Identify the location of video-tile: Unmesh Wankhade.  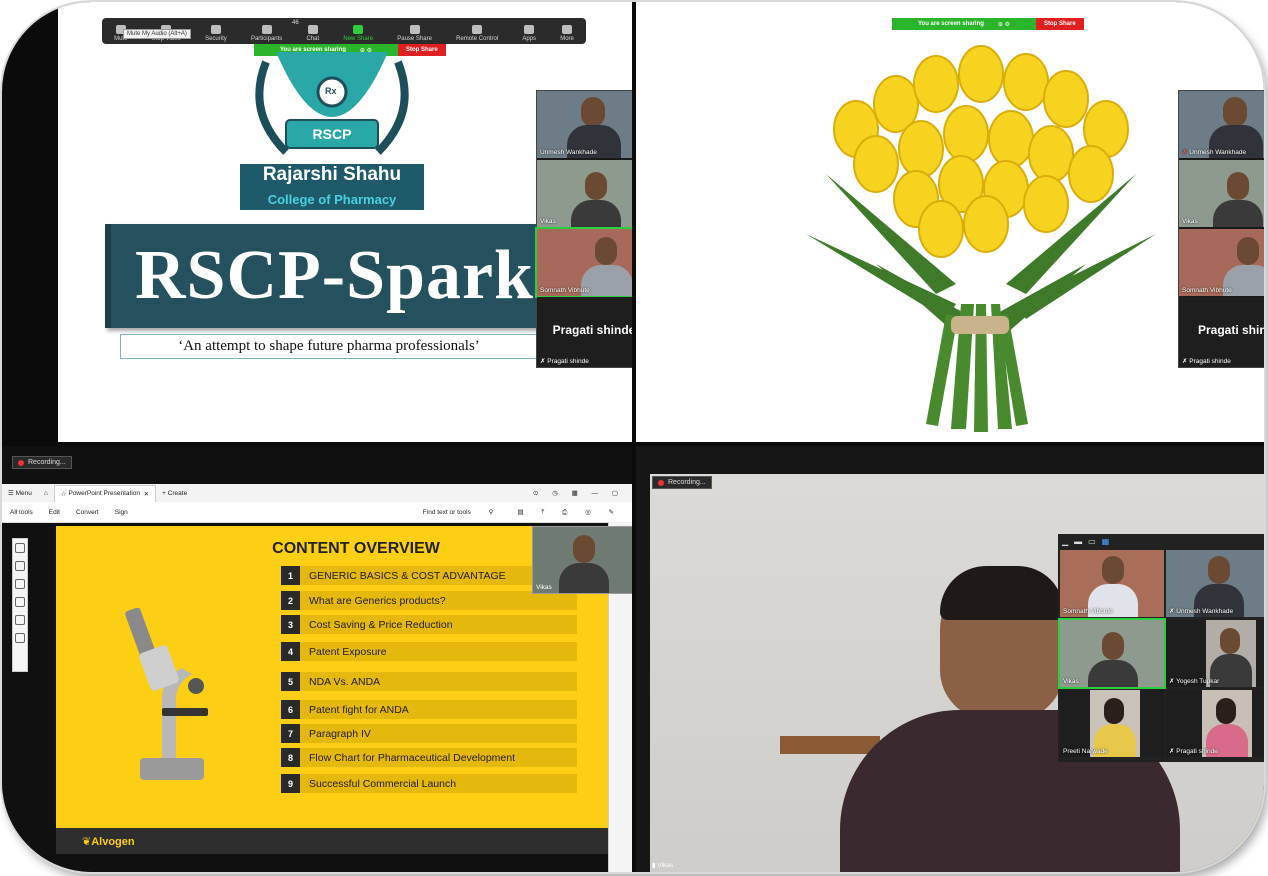
(584, 124).